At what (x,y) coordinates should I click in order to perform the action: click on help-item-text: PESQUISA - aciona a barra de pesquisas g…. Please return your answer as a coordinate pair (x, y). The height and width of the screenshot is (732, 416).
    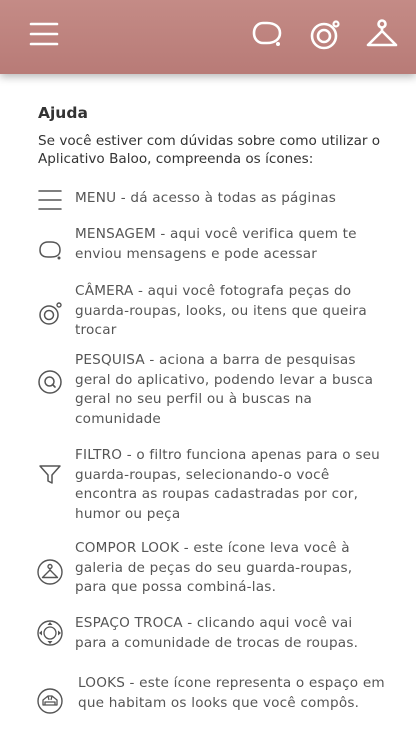
    Looking at the image, I should click on (224, 389).